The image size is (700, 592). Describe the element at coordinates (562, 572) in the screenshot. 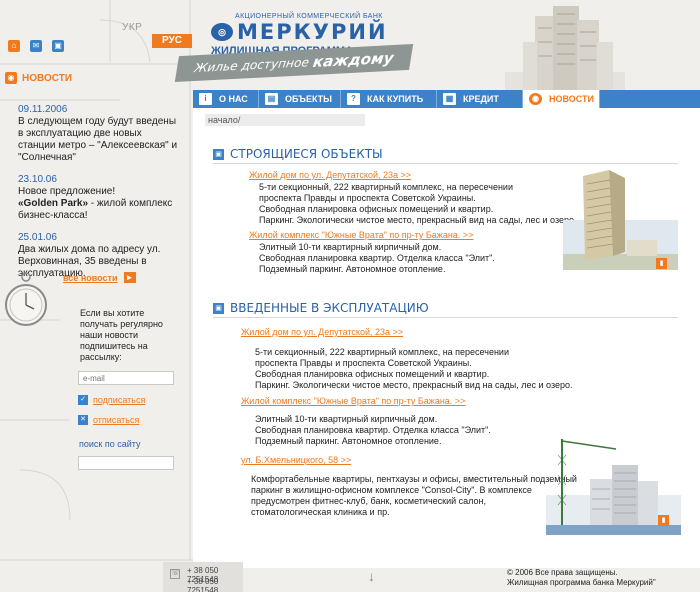

I see `copyright-line: © 2006 Все права защищены.` at that location.